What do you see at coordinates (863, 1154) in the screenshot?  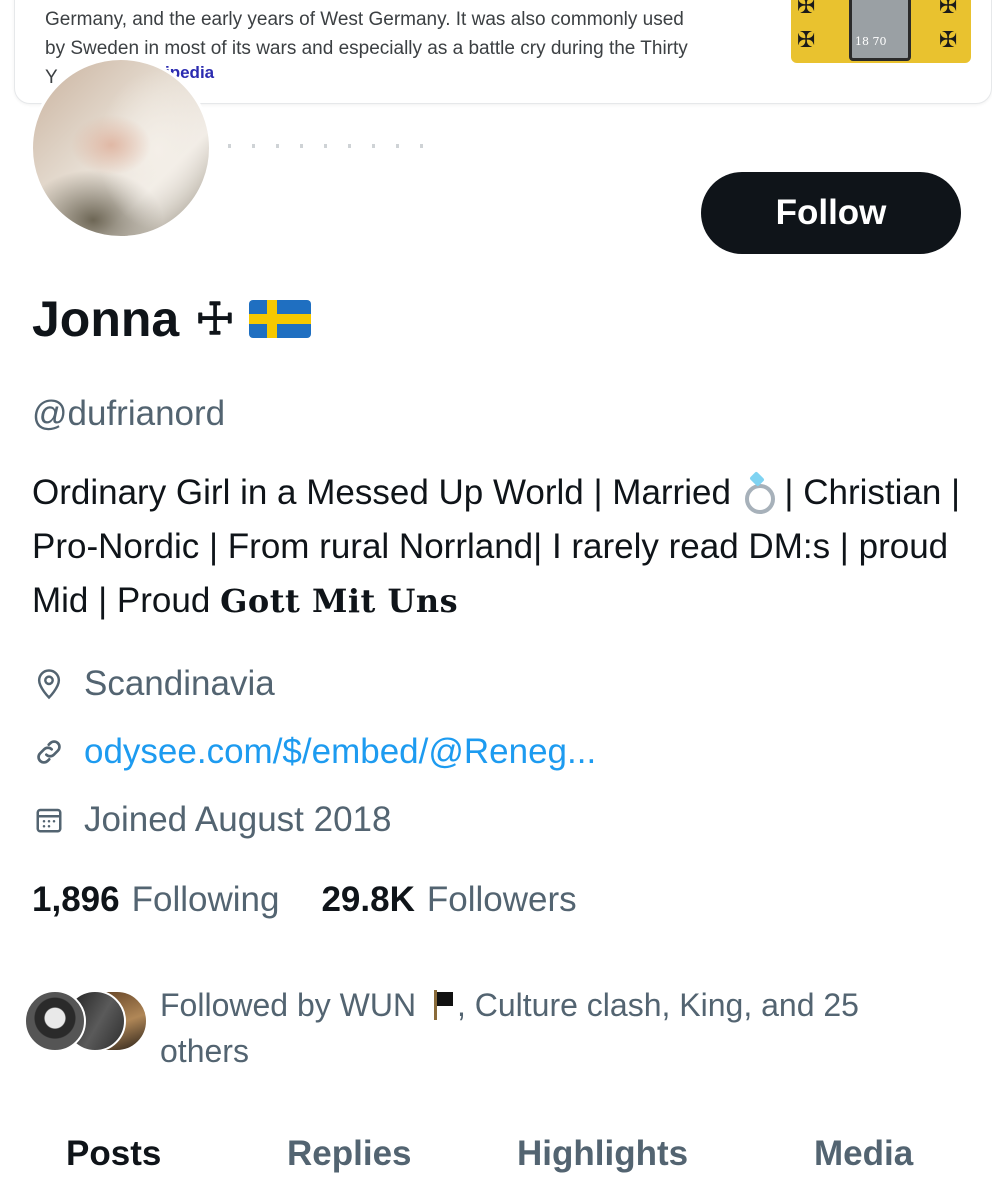 I see `tab-media: Media` at bounding box center [863, 1154].